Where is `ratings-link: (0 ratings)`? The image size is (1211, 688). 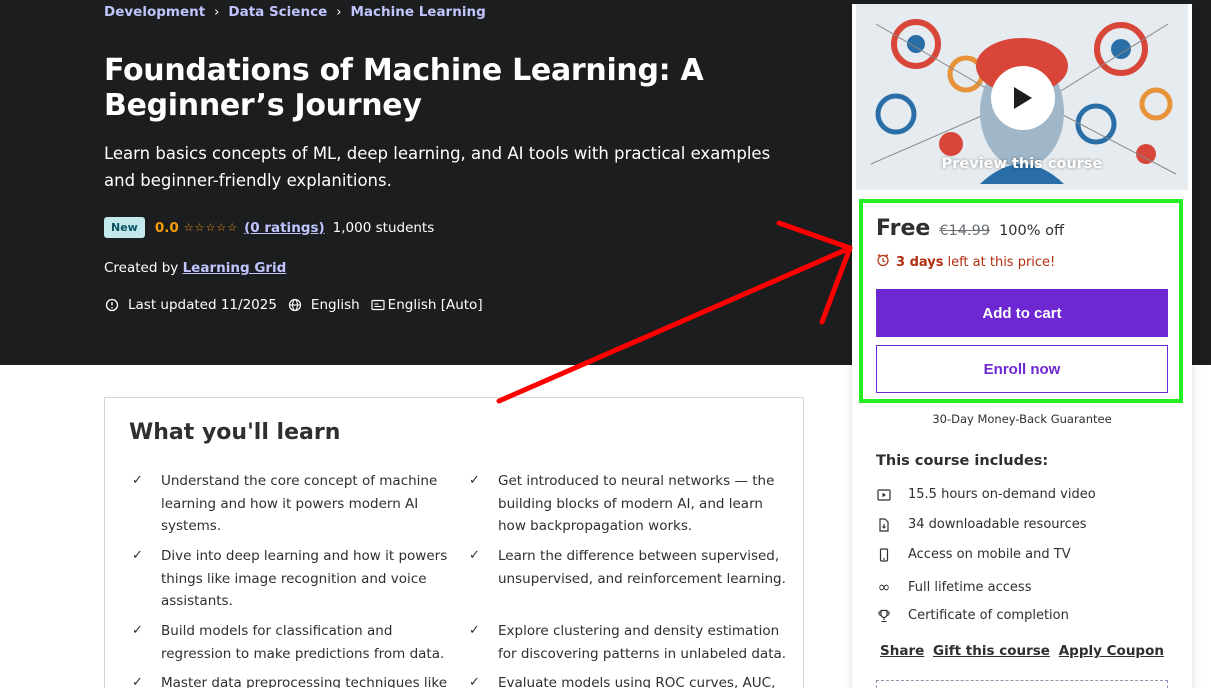
ratings-link: (0 ratings) is located at coordinates (284, 228).